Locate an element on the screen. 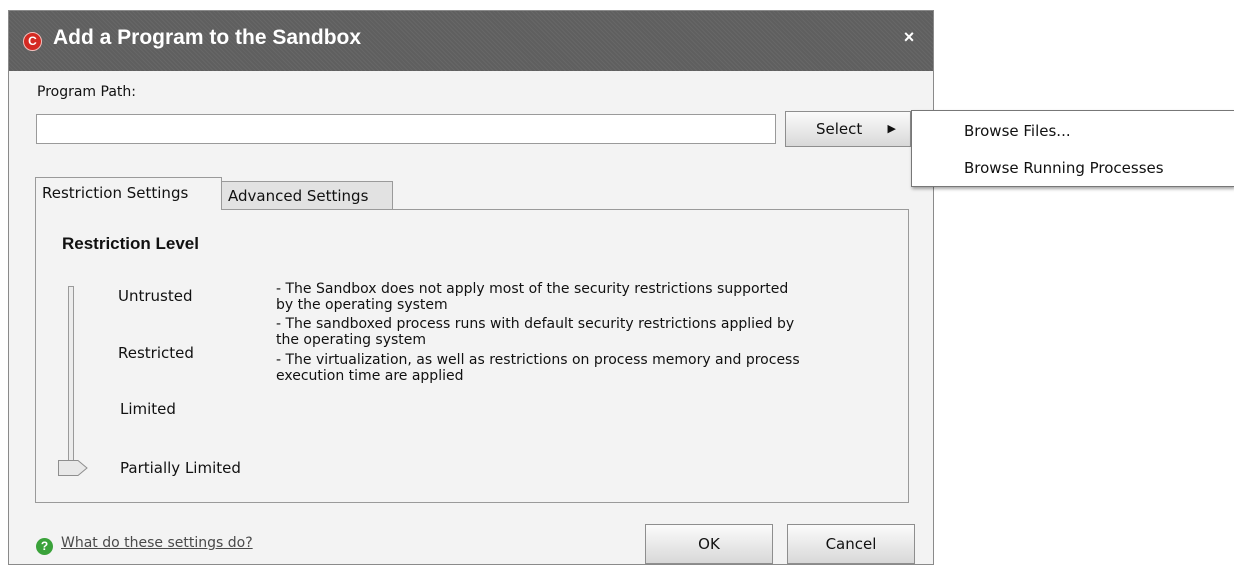 This screenshot has height=565, width=1234. cancel-button: Cancel is located at coordinates (851, 544).